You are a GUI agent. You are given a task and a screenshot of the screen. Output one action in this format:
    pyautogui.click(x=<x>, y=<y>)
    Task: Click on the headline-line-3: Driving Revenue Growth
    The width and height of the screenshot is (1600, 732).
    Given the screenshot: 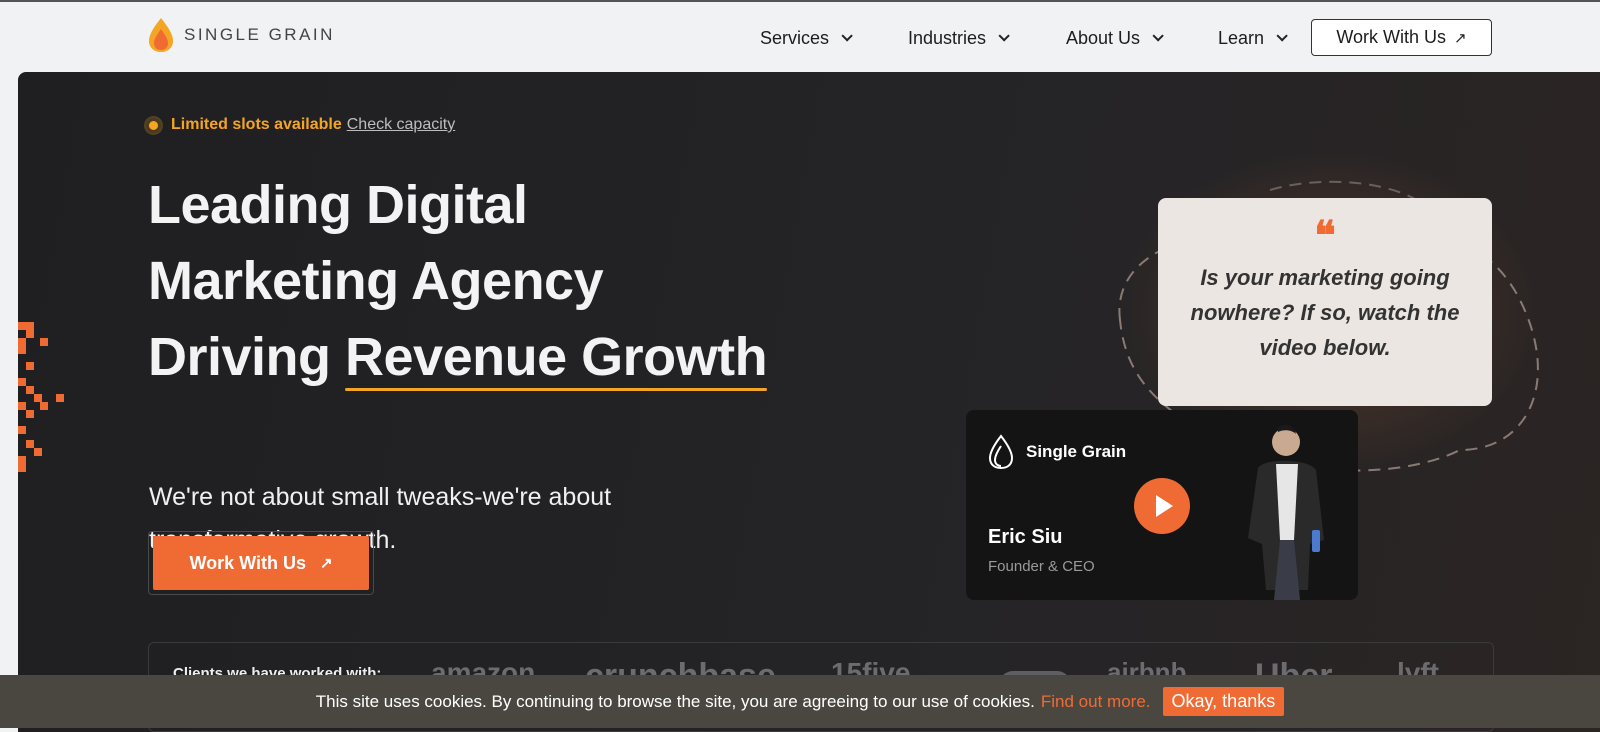 What is the action you would take?
    pyautogui.click(x=458, y=357)
    